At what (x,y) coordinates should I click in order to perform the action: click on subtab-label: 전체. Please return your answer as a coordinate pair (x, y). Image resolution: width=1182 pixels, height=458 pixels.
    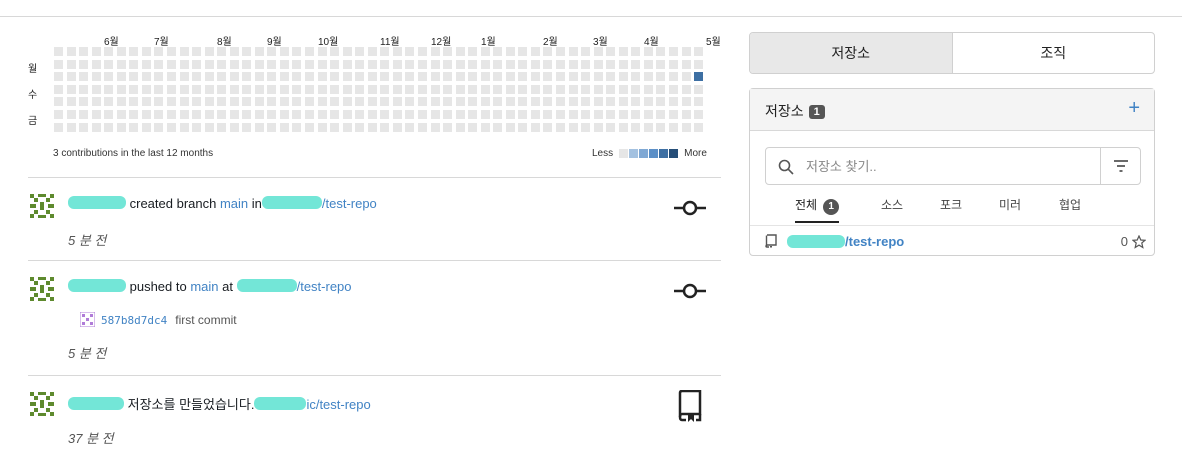
    Looking at the image, I should click on (806, 205).